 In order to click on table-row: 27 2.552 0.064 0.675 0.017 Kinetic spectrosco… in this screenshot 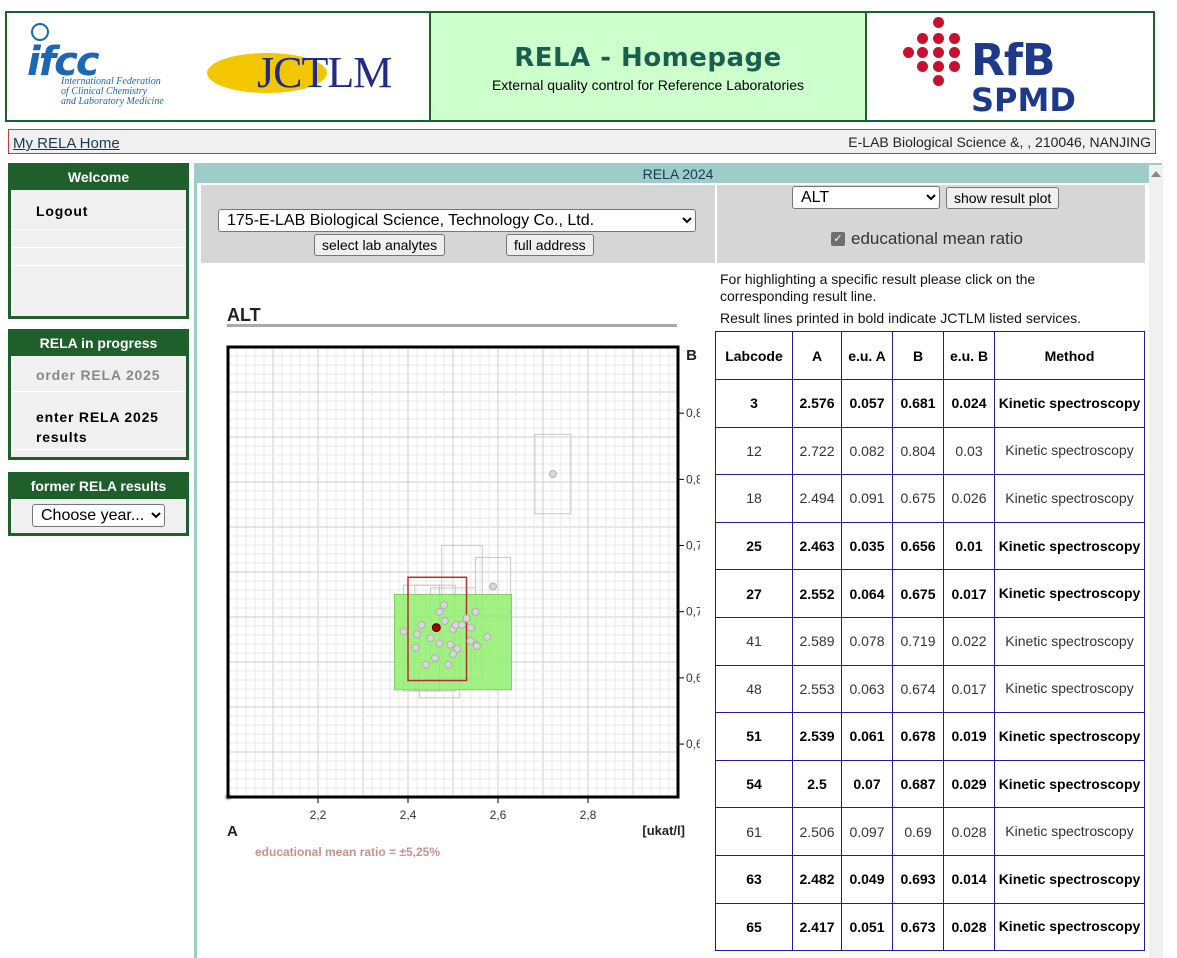, I will do `click(930, 593)`.